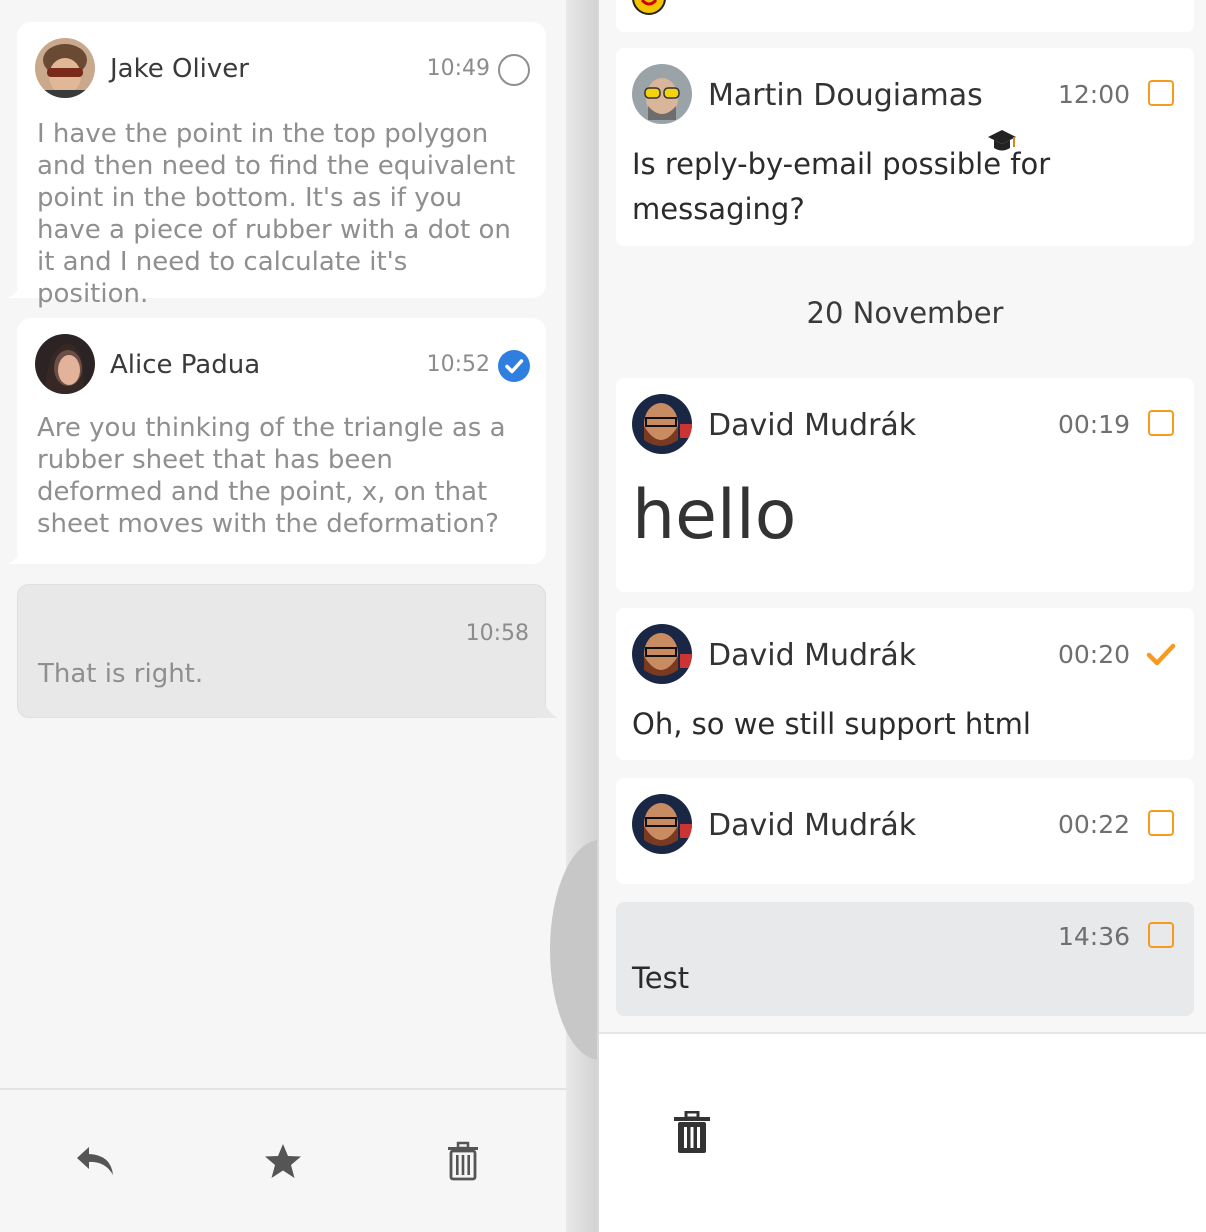 The image size is (1206, 1232). I want to click on delete-button, so click(463, 1161).